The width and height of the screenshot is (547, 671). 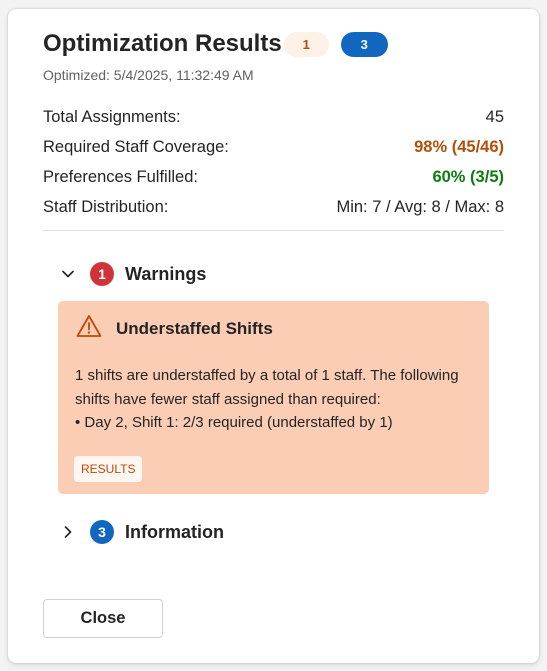 I want to click on info-count-badge: 3, so click(x=364, y=44).